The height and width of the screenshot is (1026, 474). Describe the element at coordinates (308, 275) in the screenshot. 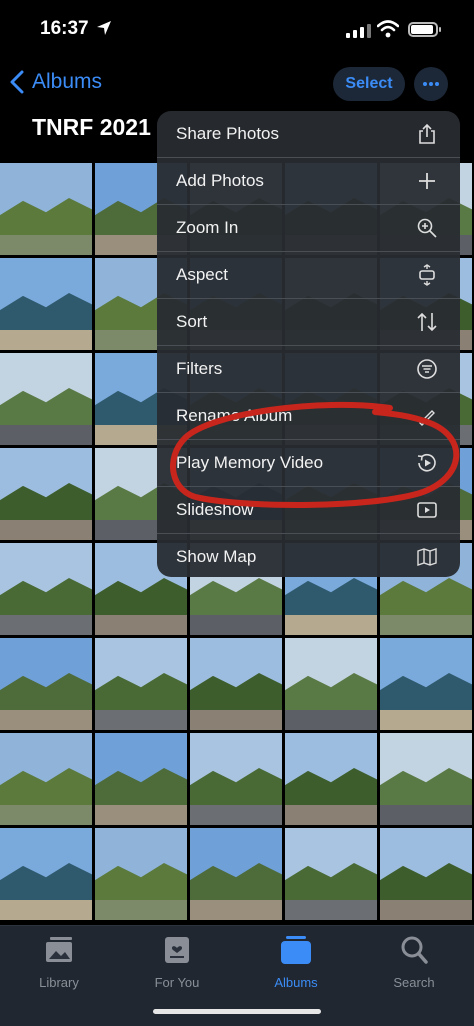

I see `menu-item-aspect: Aspect` at that location.